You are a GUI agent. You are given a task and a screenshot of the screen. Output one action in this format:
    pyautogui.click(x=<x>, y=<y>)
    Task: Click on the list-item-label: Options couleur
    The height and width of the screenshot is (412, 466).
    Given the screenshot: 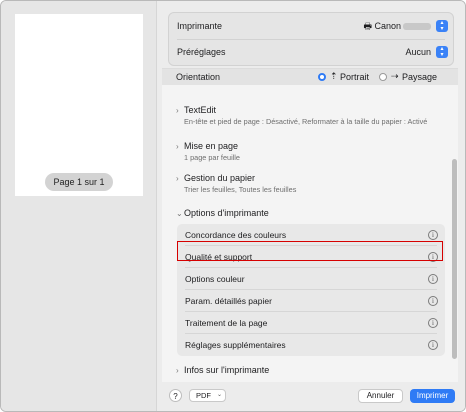 What is the action you would take?
    pyautogui.click(x=215, y=279)
    